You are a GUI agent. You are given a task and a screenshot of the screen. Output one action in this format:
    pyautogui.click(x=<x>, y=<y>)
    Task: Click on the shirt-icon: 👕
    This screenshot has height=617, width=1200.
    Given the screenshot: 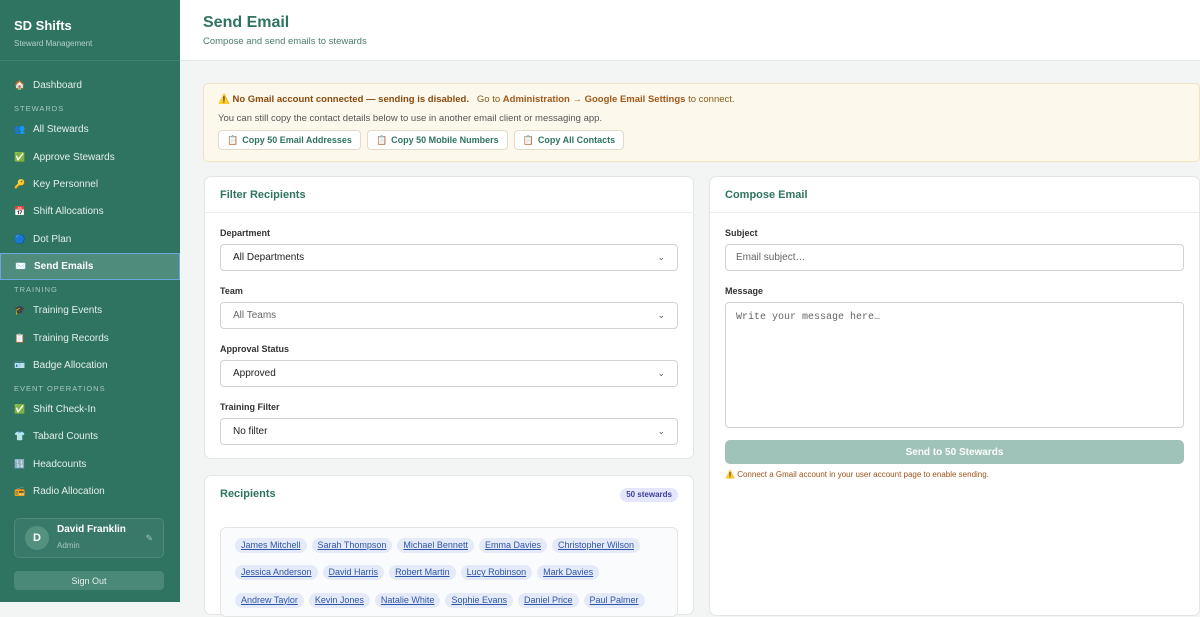 What is the action you would take?
    pyautogui.click(x=20, y=436)
    